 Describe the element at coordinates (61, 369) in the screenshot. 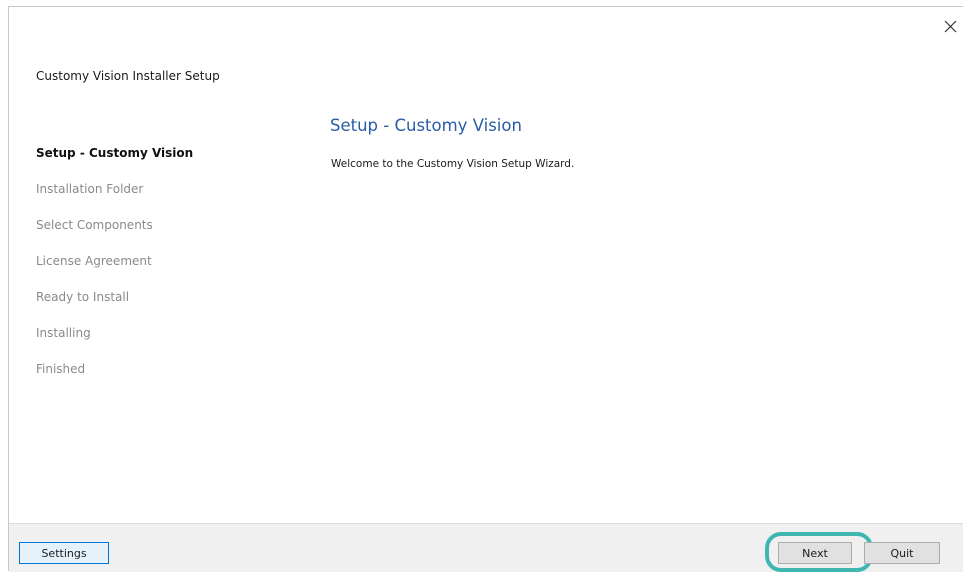

I see `step-finished: Finished` at that location.